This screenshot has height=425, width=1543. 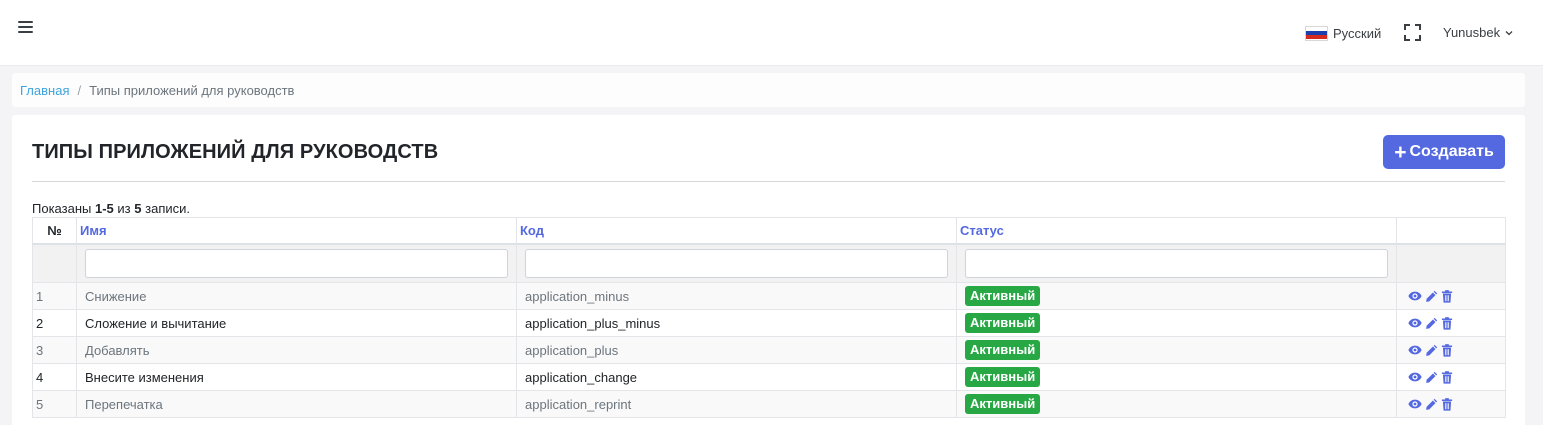 What do you see at coordinates (54, 231) in the screenshot?
I see `column-header-num: №` at bounding box center [54, 231].